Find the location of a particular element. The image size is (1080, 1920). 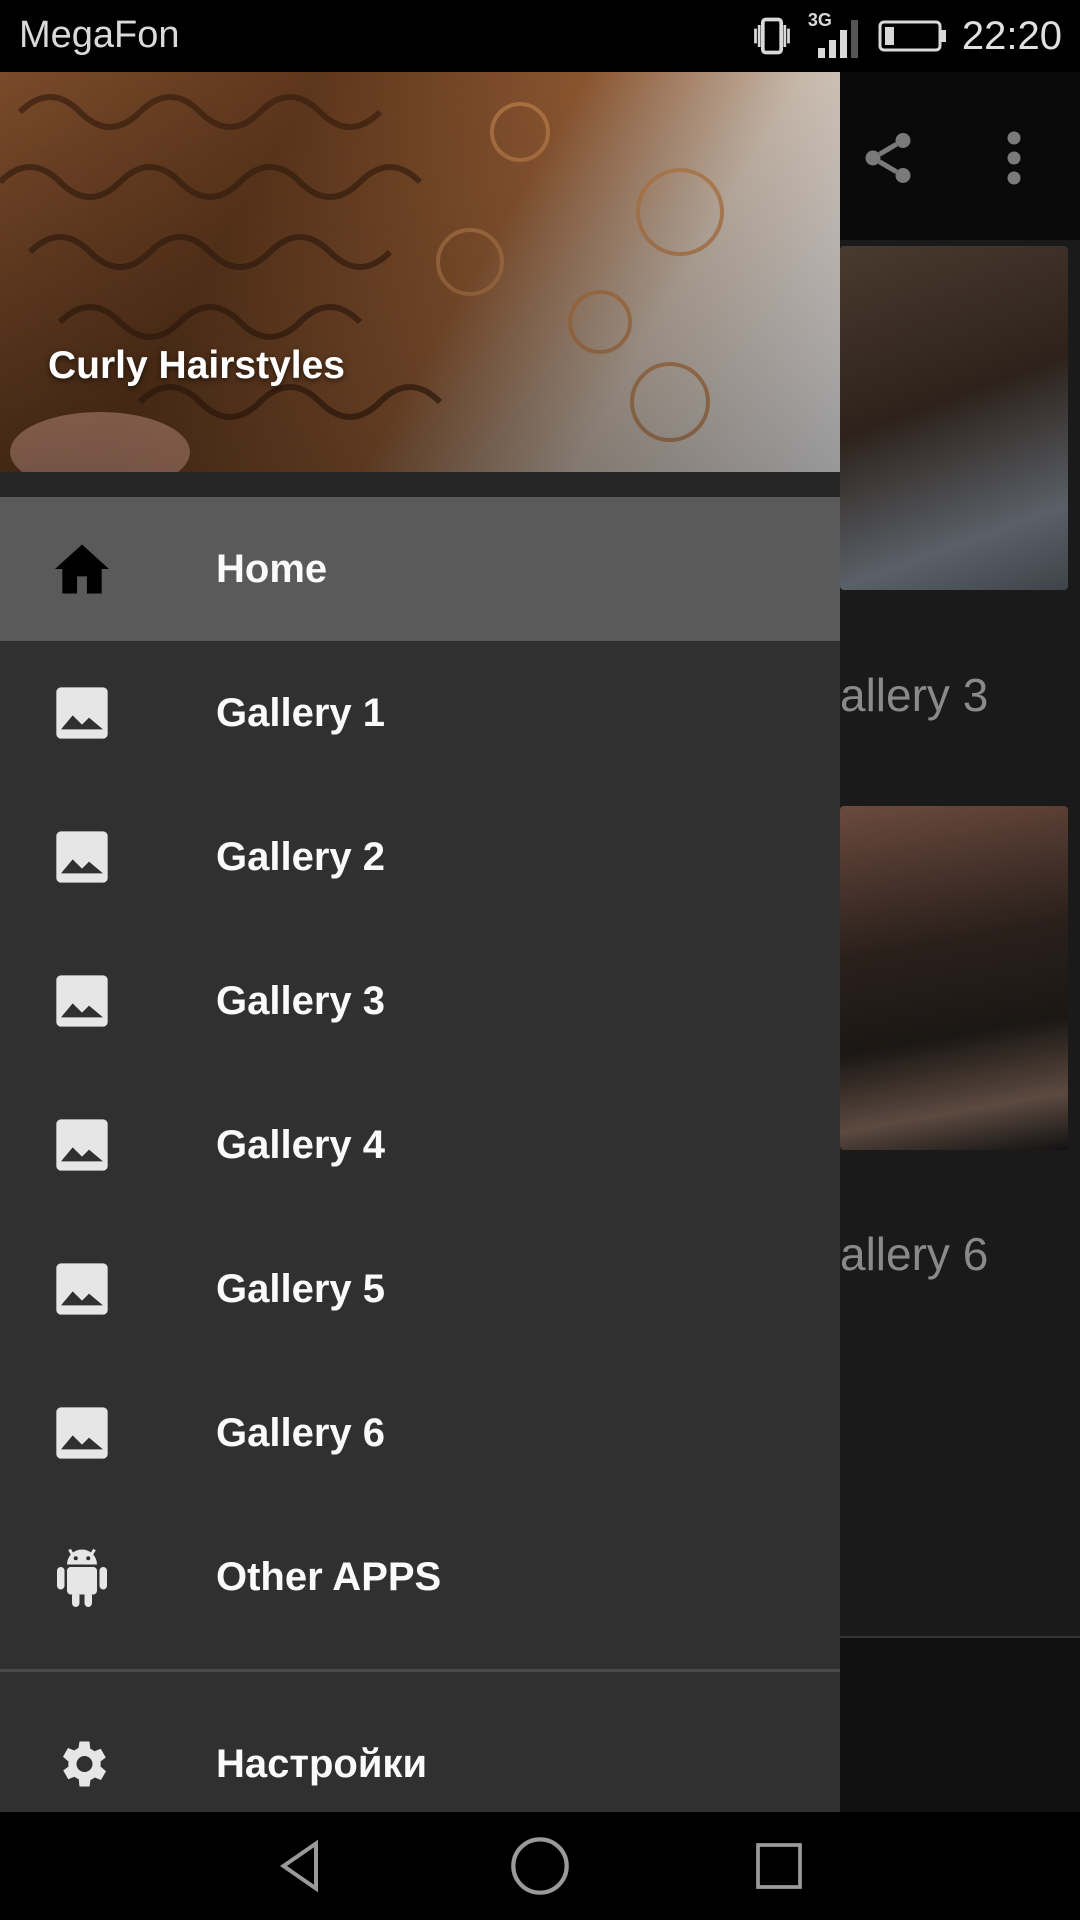

drawer-divider is located at coordinates (420, 1670).